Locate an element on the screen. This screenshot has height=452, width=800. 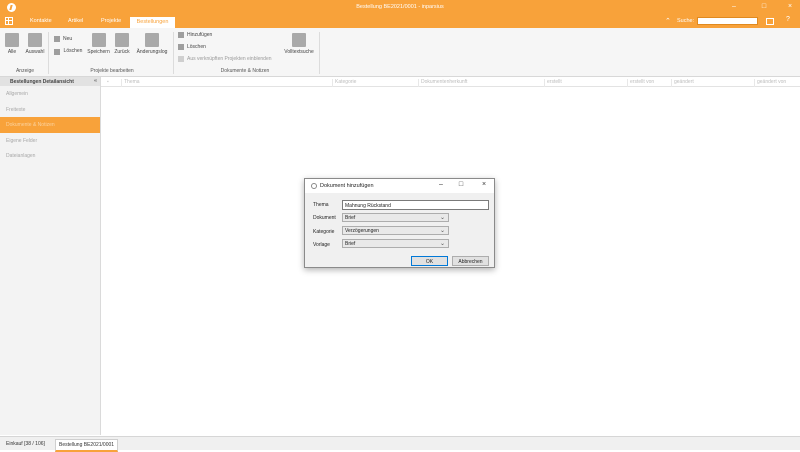
tab-bestellungen: Bestellungen is located at coordinates (152, 22).